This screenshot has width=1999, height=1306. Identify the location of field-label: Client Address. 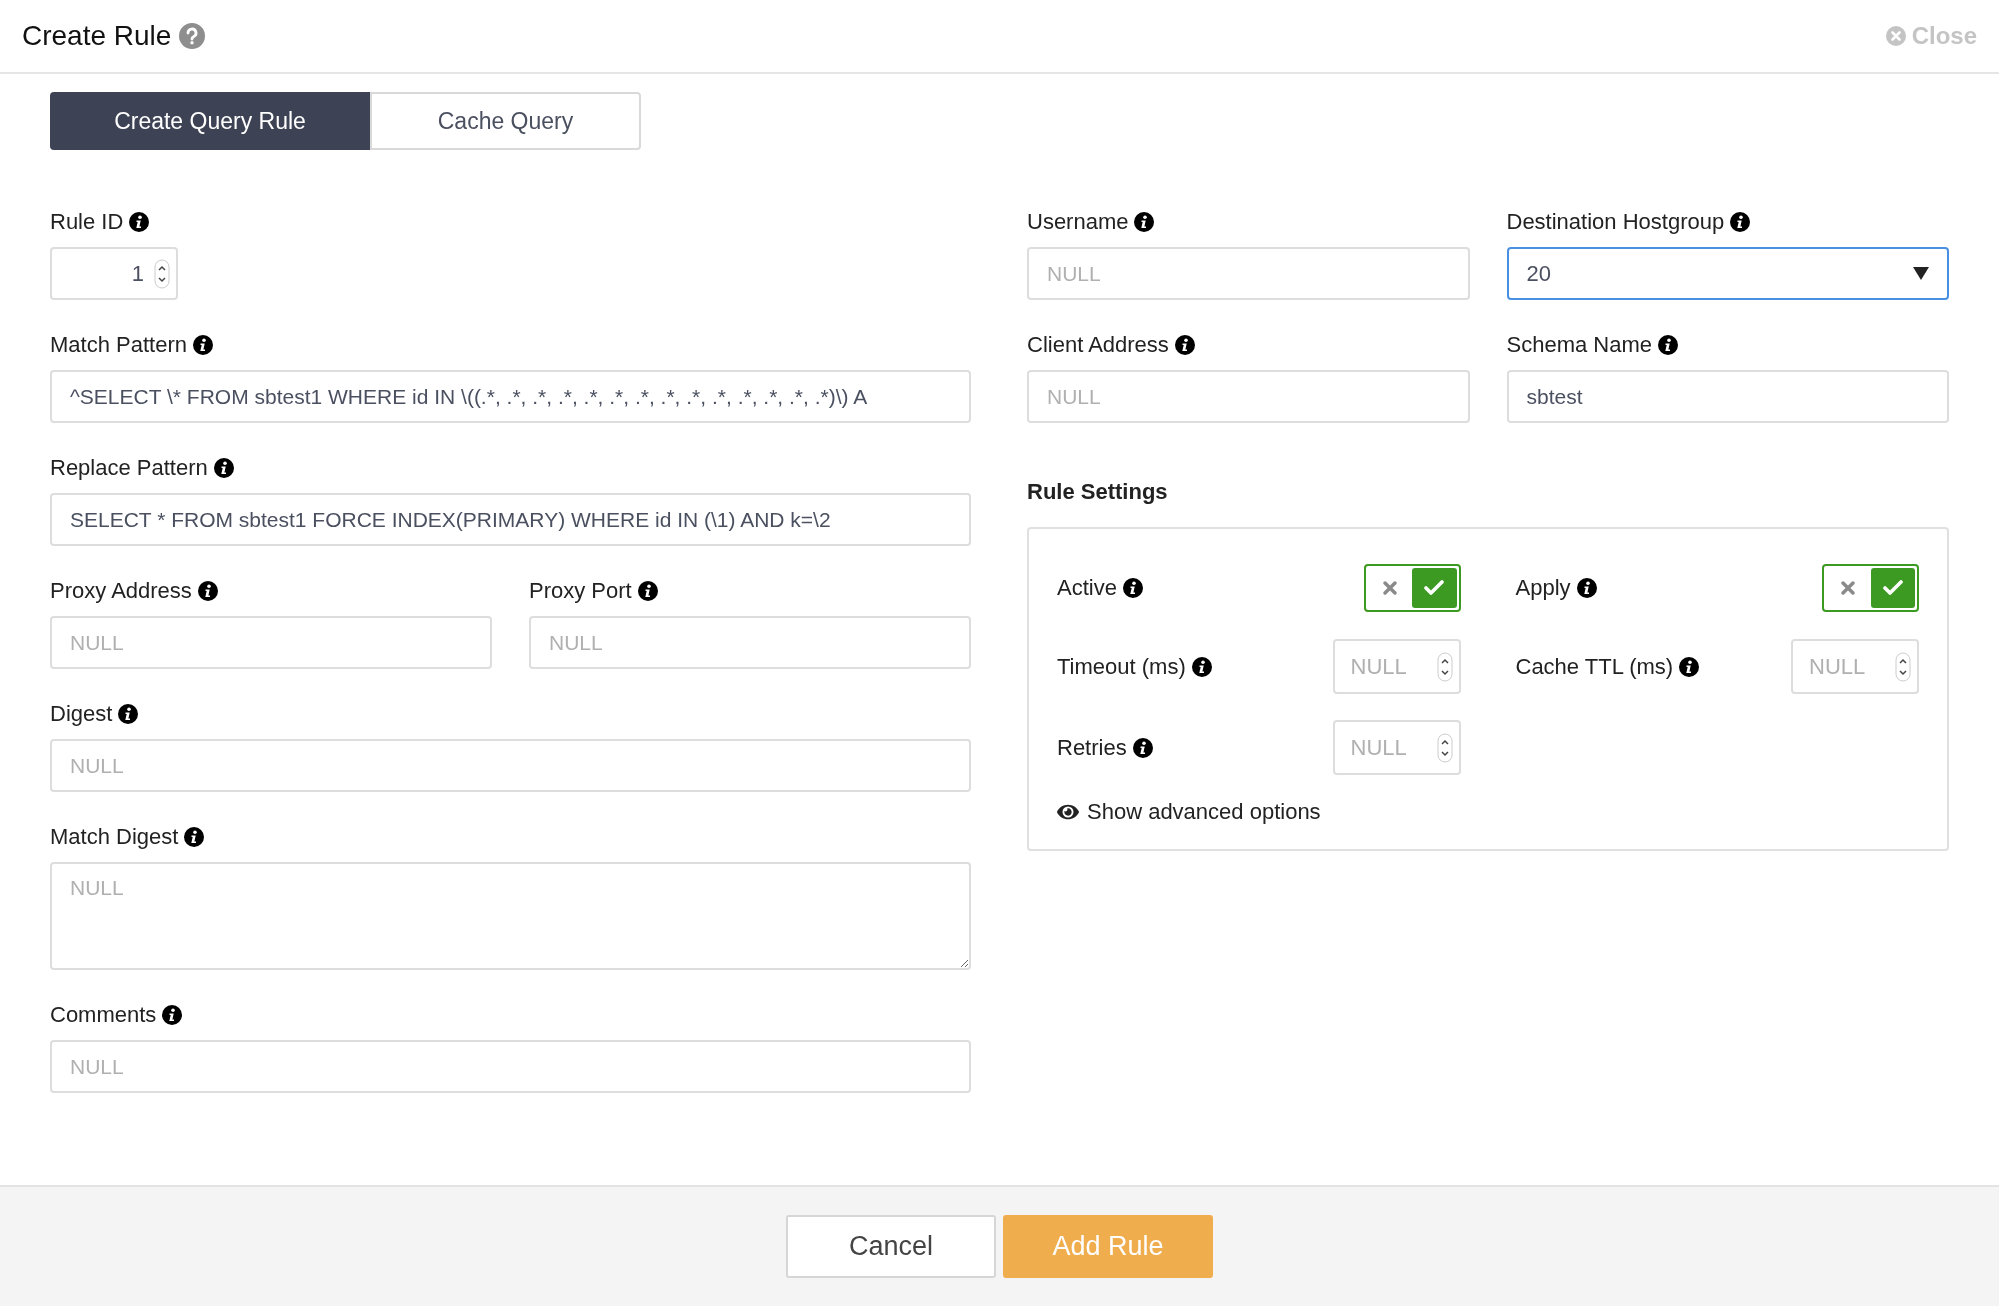
(1098, 345).